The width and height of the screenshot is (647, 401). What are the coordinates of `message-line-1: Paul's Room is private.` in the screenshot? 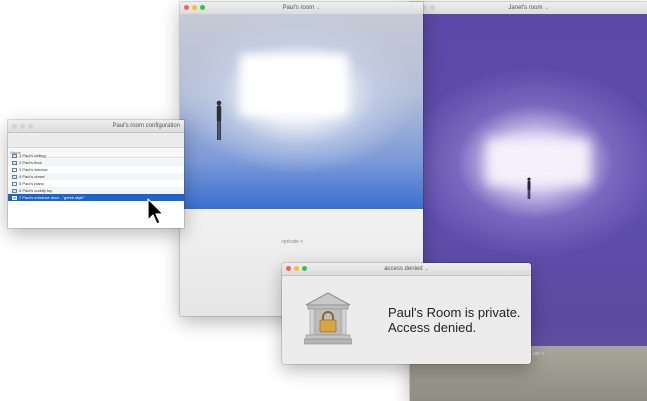 It's located at (454, 312).